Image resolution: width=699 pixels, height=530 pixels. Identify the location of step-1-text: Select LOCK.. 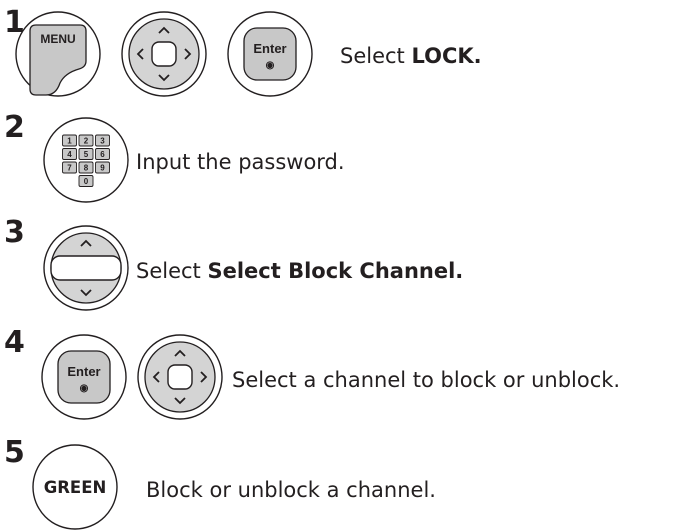
(411, 56).